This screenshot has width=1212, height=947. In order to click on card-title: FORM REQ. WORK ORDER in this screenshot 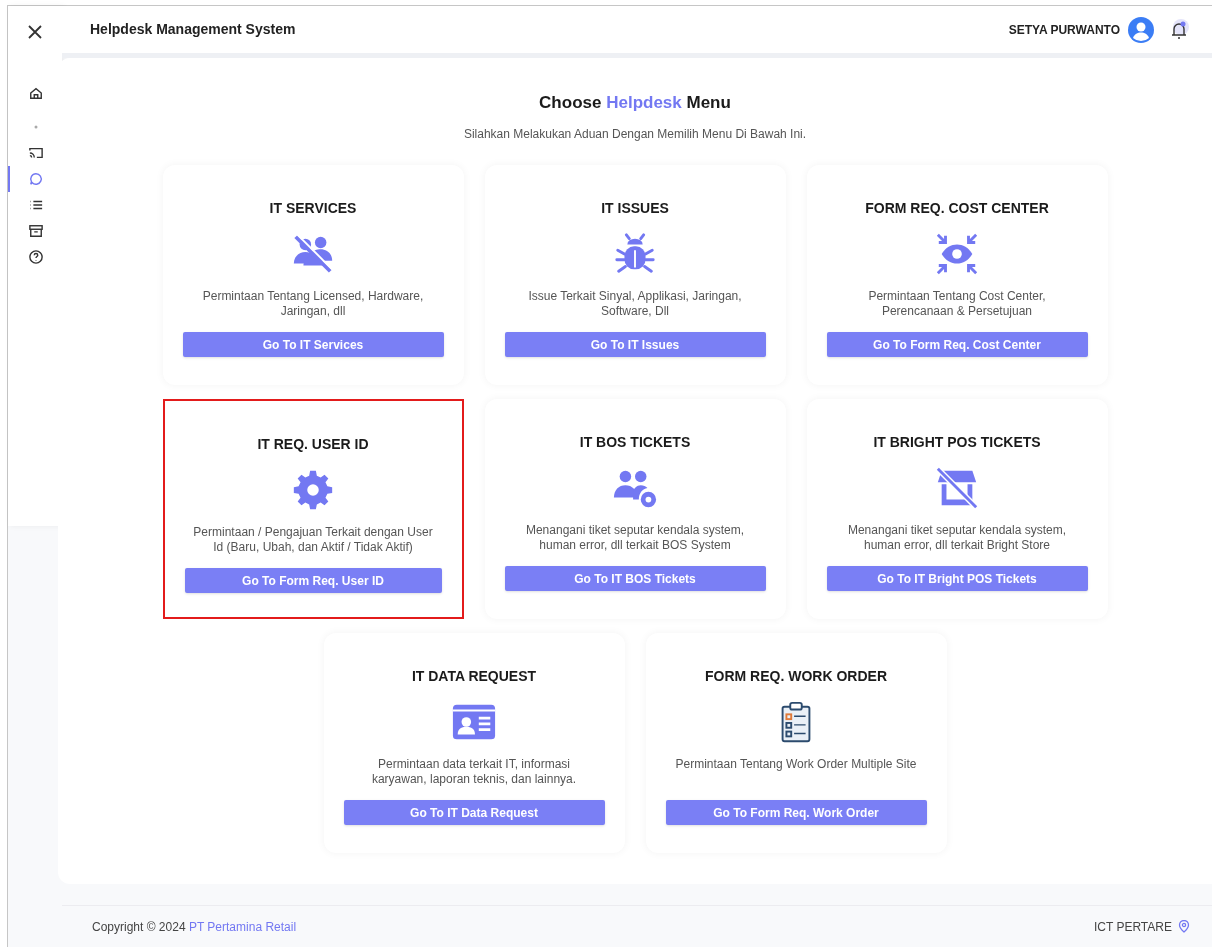, I will do `click(796, 676)`.